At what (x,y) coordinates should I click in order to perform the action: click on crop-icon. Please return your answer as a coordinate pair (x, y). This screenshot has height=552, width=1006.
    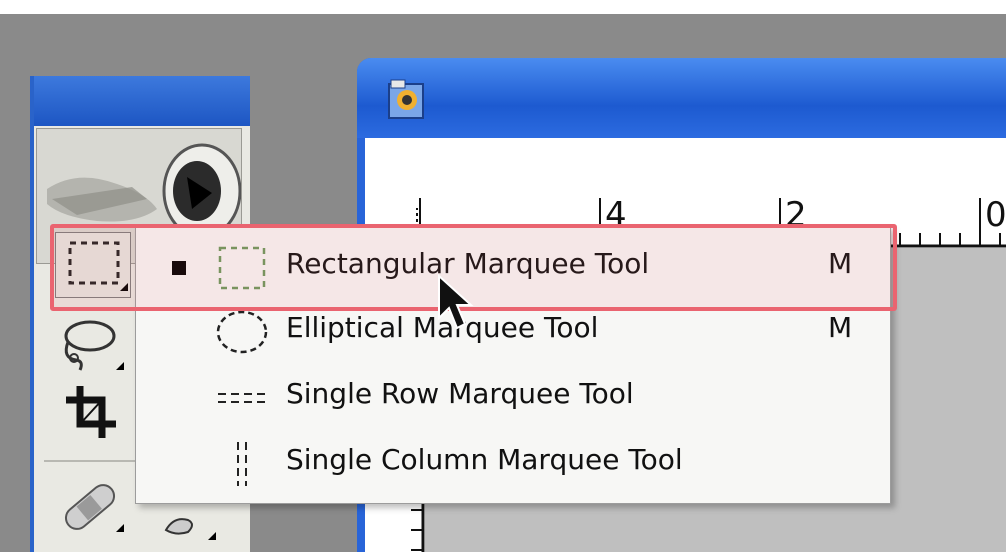
    Looking at the image, I should click on (91, 412).